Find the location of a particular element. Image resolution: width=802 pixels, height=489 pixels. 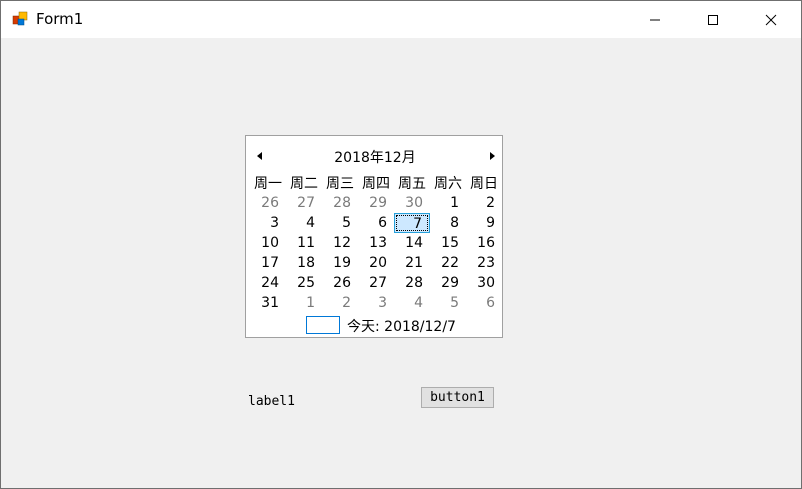

calendar-month-title: 2018年12月 is located at coordinates (375, 157).